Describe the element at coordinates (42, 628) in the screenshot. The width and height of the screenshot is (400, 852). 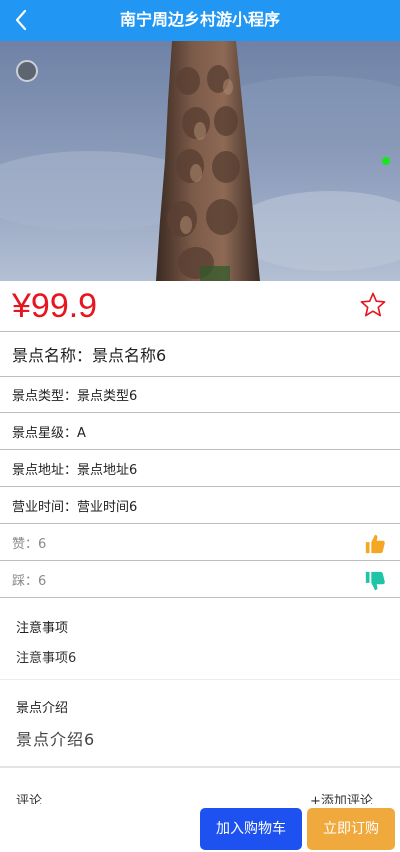
I see `notice-title: 注意事项` at that location.